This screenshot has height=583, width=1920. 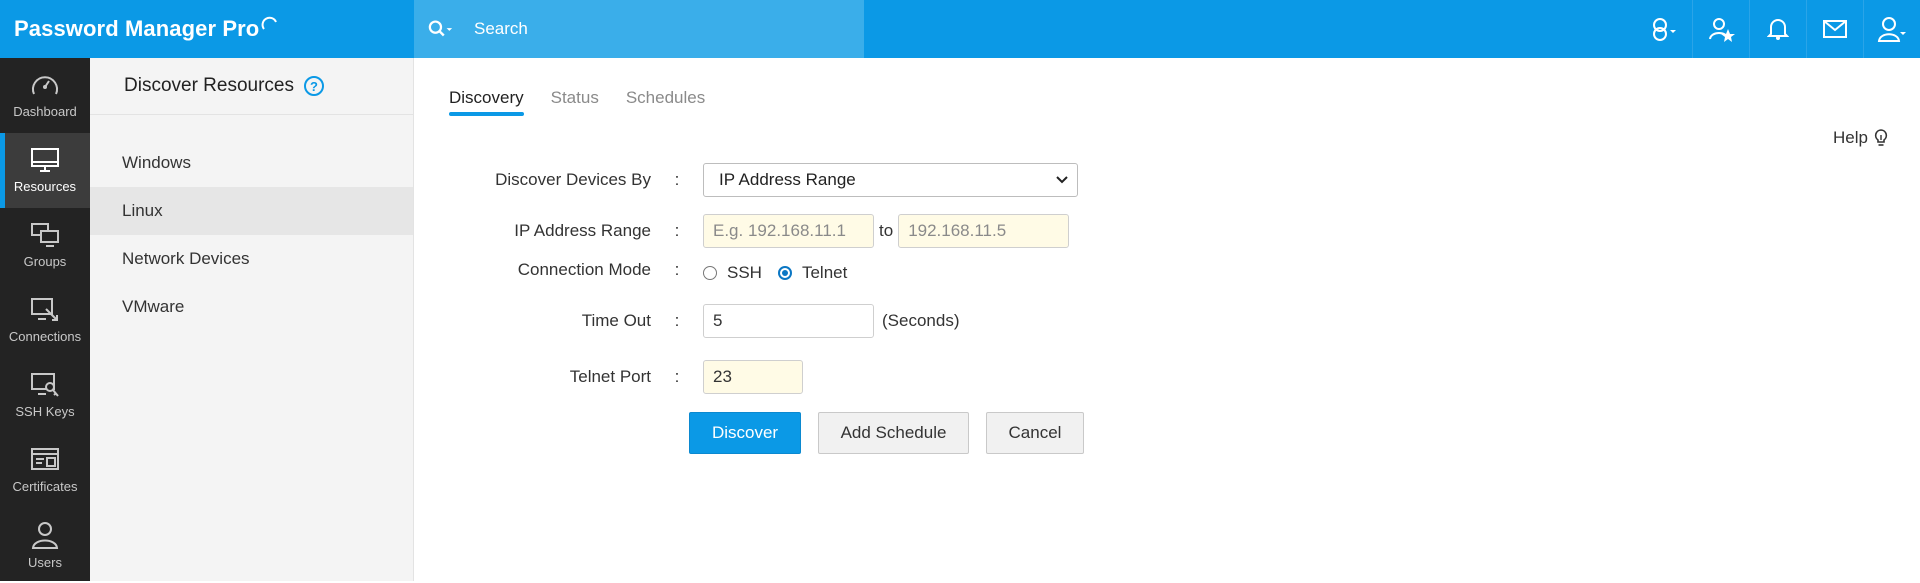 I want to click on rail-item-resources: Resources, so click(x=45, y=170).